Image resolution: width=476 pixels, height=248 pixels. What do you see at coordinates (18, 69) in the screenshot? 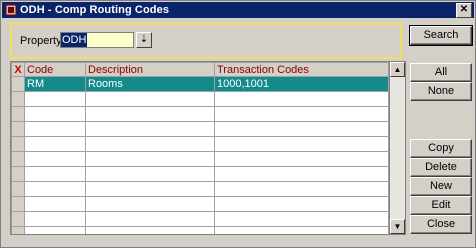
I see `marker-column-header: X` at bounding box center [18, 69].